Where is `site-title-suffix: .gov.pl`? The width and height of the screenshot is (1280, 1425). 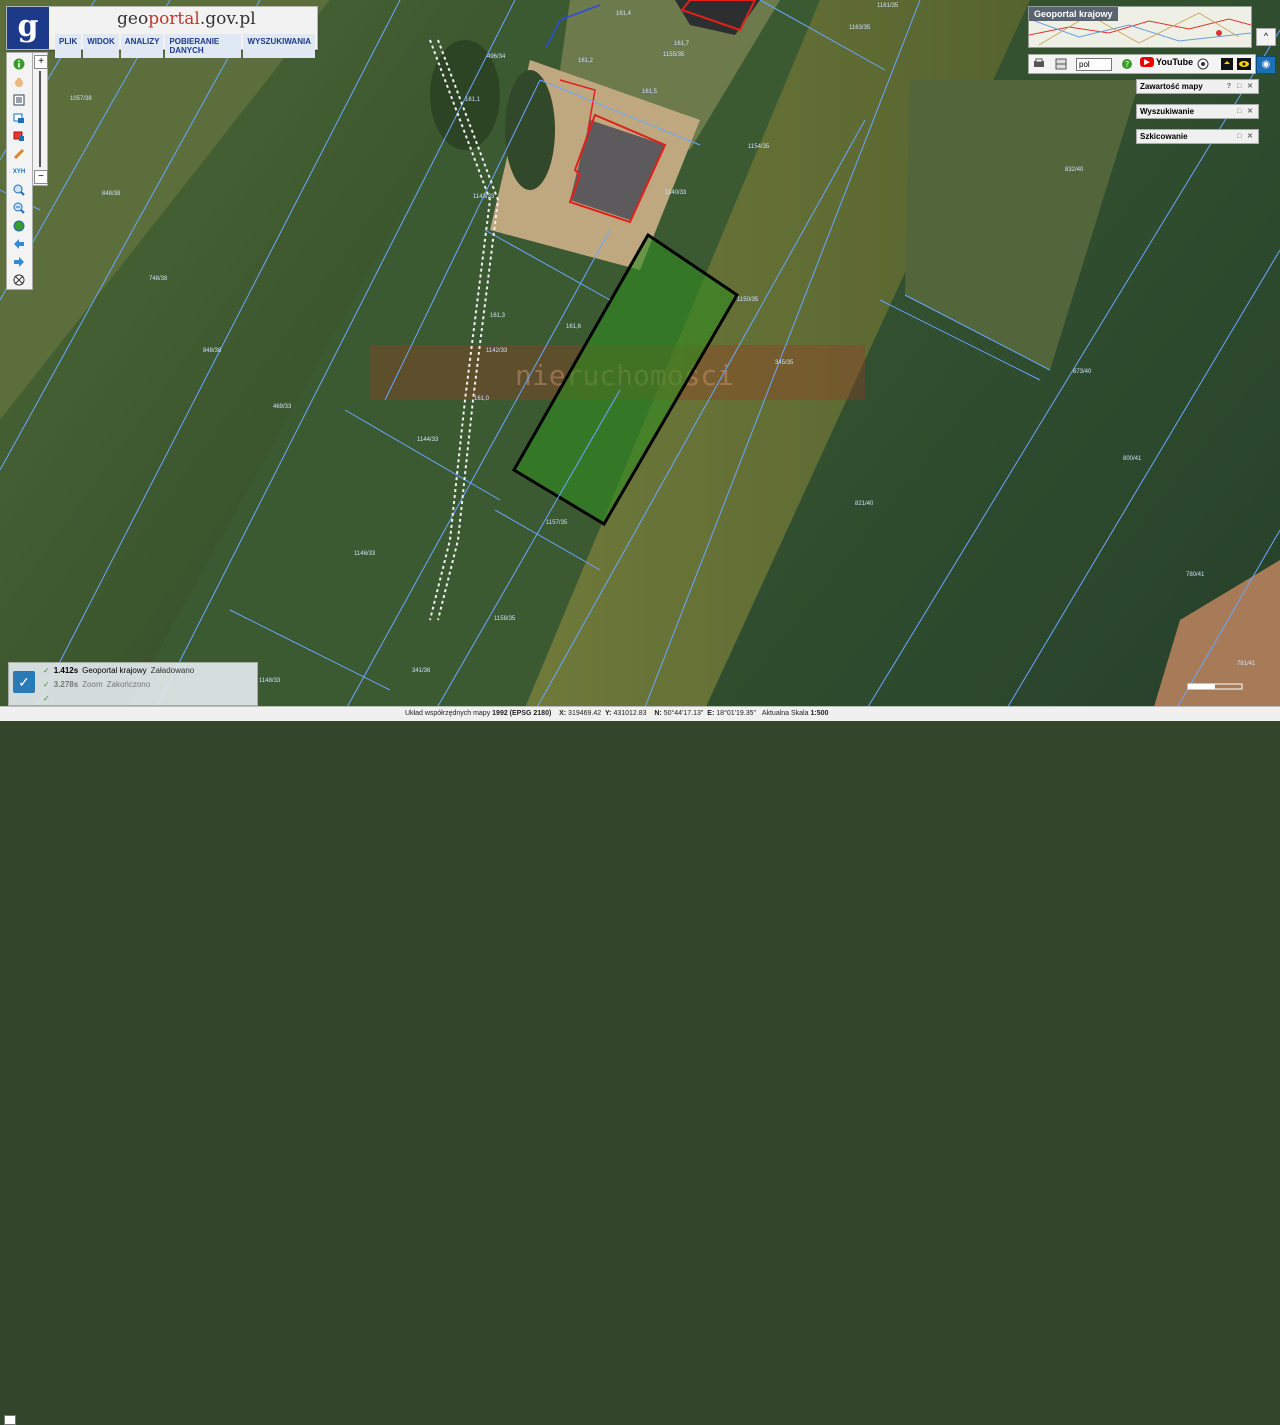
site-title-suffix: .gov.pl is located at coordinates (227, 19).